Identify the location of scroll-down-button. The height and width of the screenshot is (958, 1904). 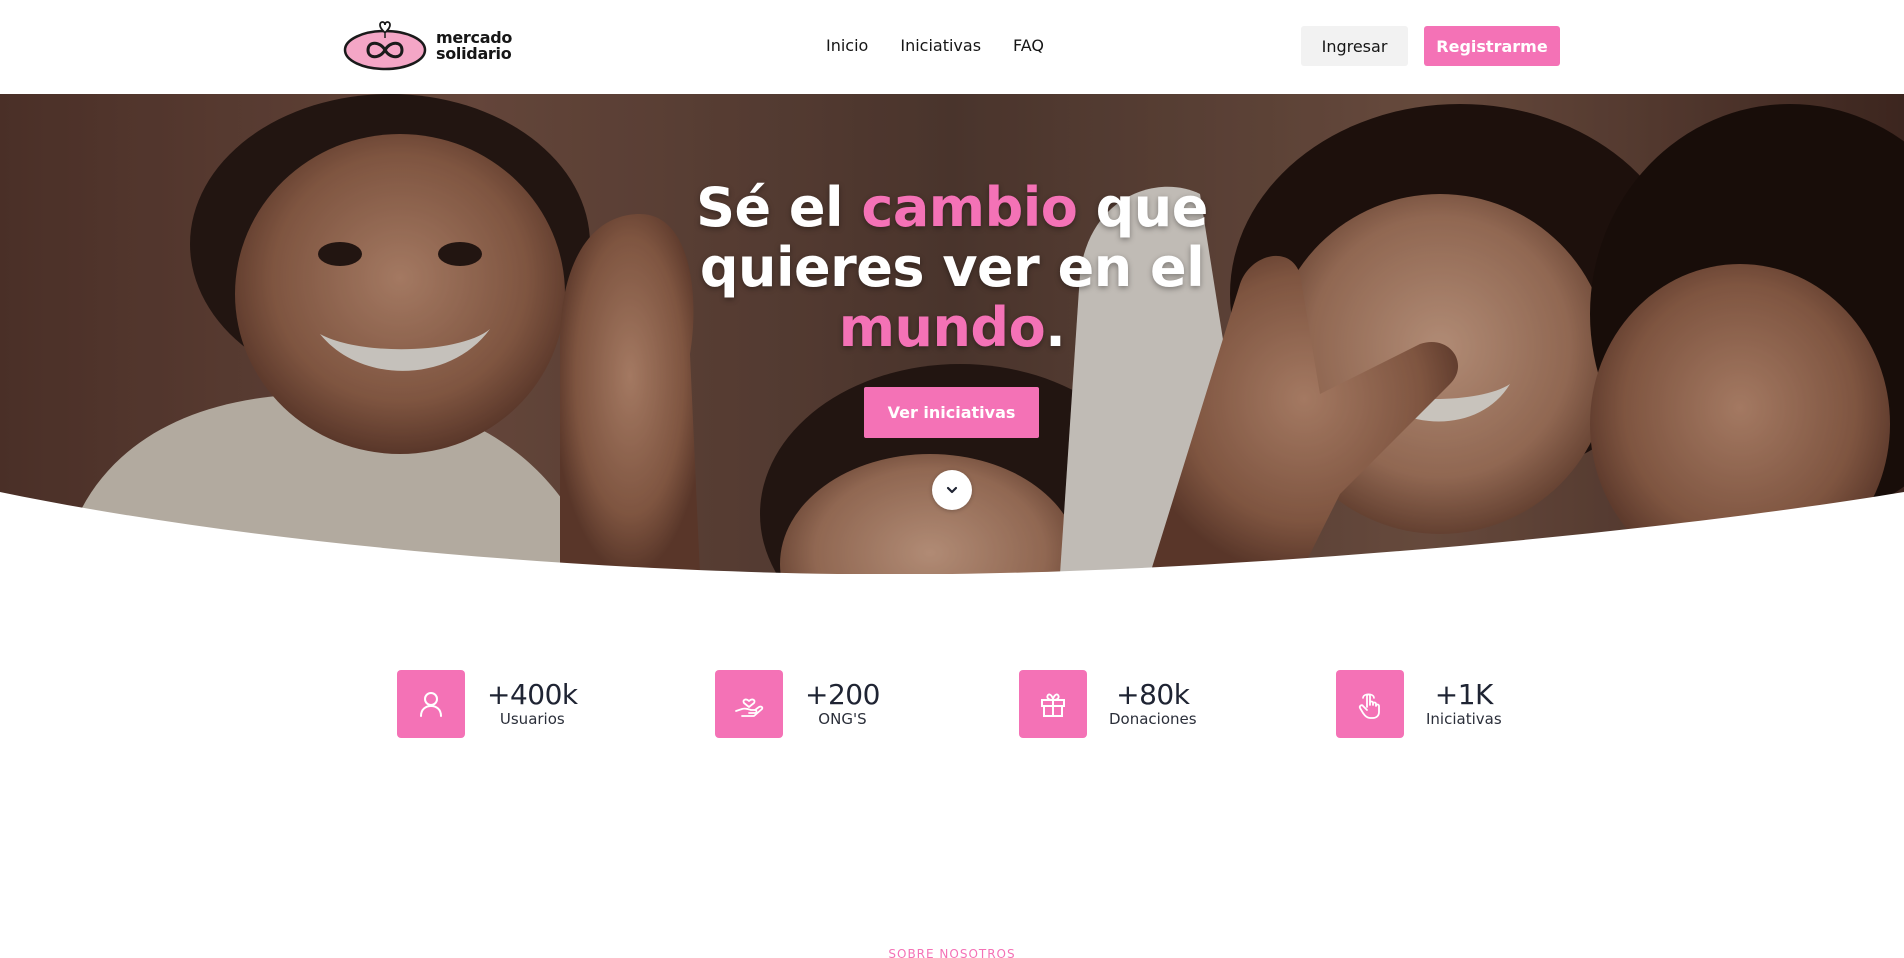
(952, 490).